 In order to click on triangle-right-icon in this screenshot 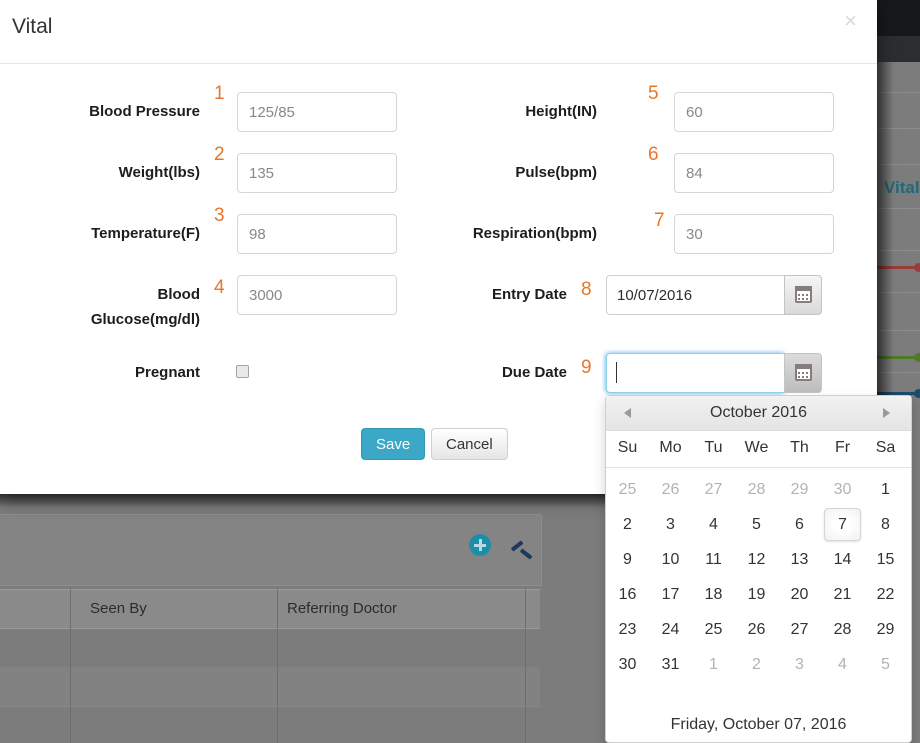, I will do `click(888, 413)`.